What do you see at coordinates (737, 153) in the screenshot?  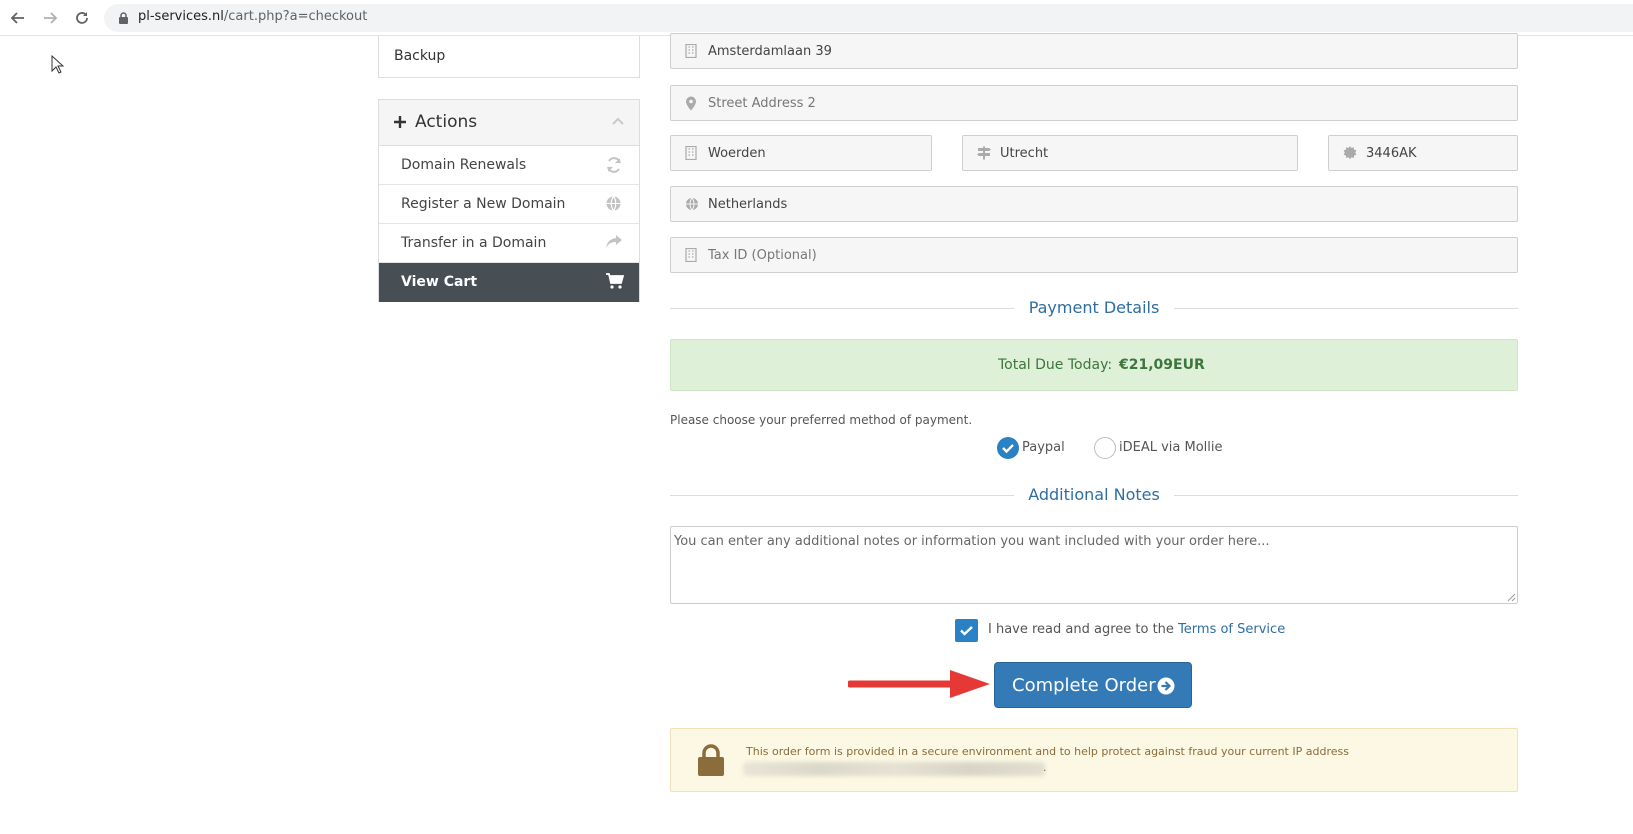 I see `city-value: Woerden` at bounding box center [737, 153].